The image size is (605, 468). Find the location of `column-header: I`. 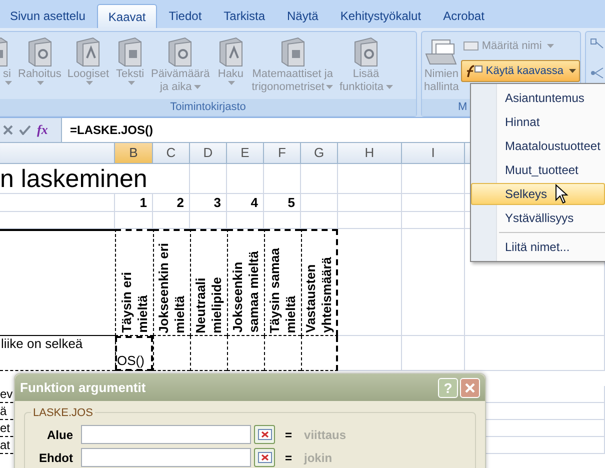

column-header: I is located at coordinates (433, 153).